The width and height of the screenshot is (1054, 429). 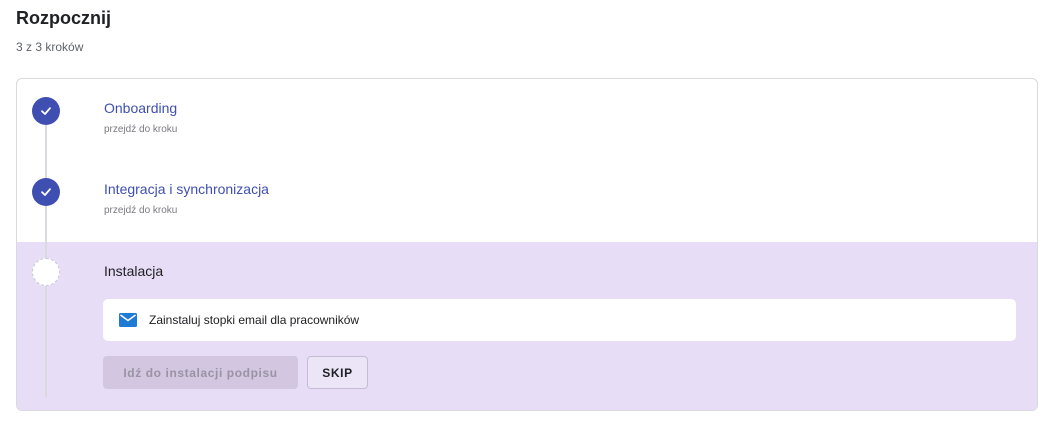 What do you see at coordinates (140, 210) in the screenshot?
I see `step-integration-link: przejdź do kroku` at bounding box center [140, 210].